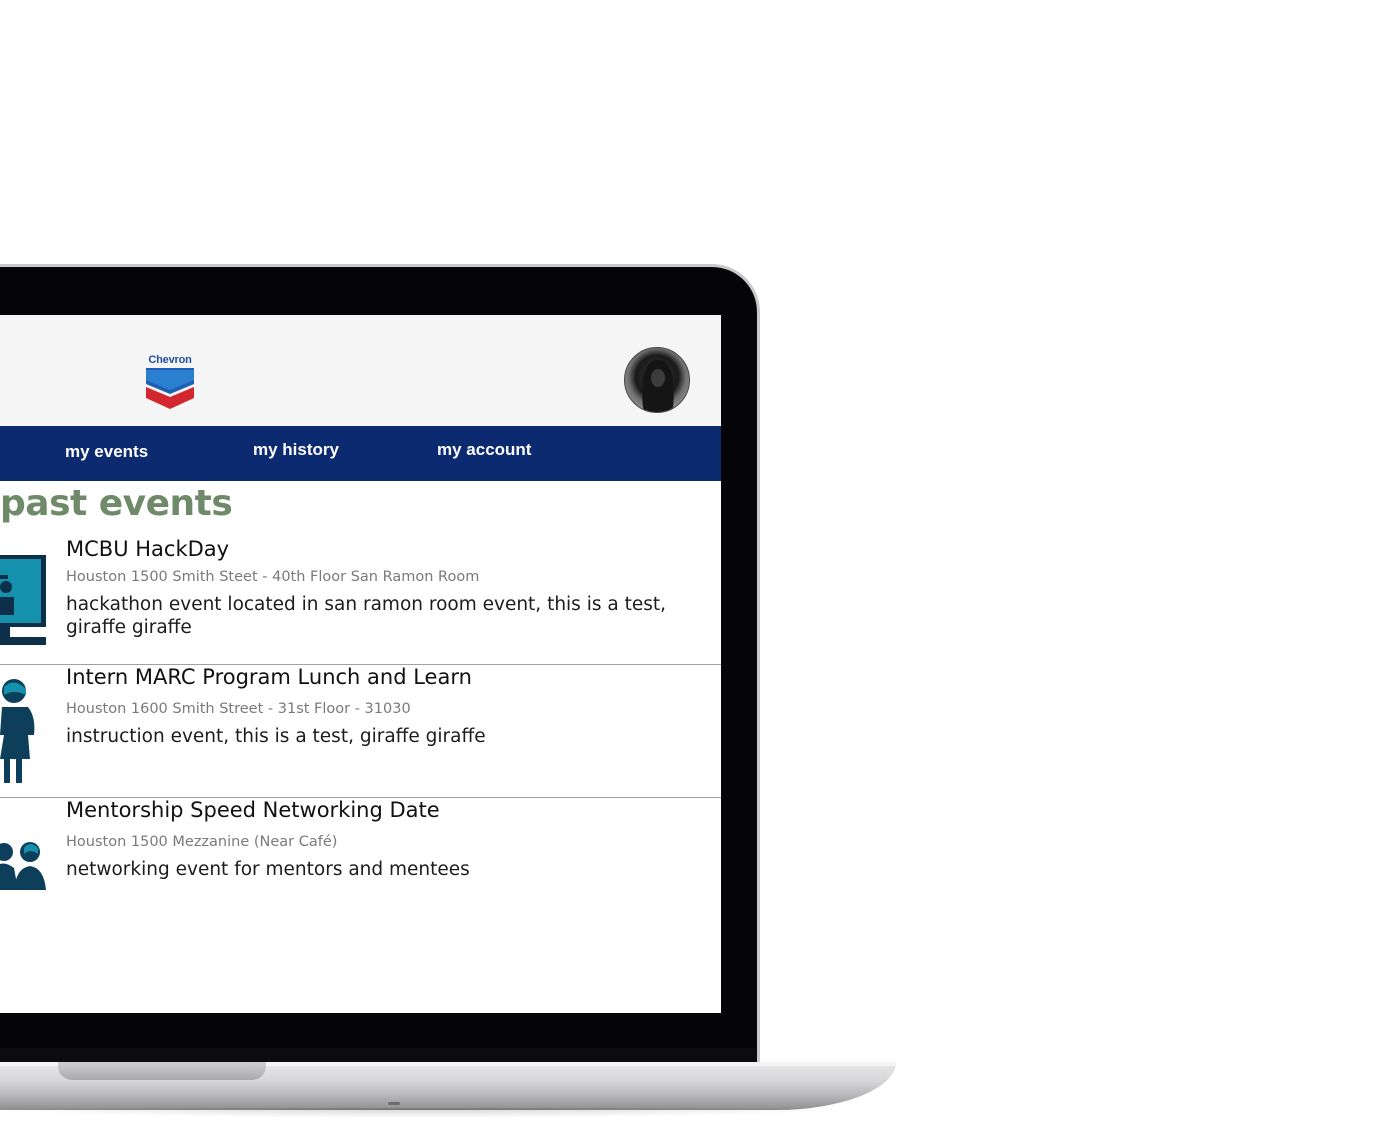  Describe the element at coordinates (23, 866) in the screenshot. I see `two-people-icon` at that location.